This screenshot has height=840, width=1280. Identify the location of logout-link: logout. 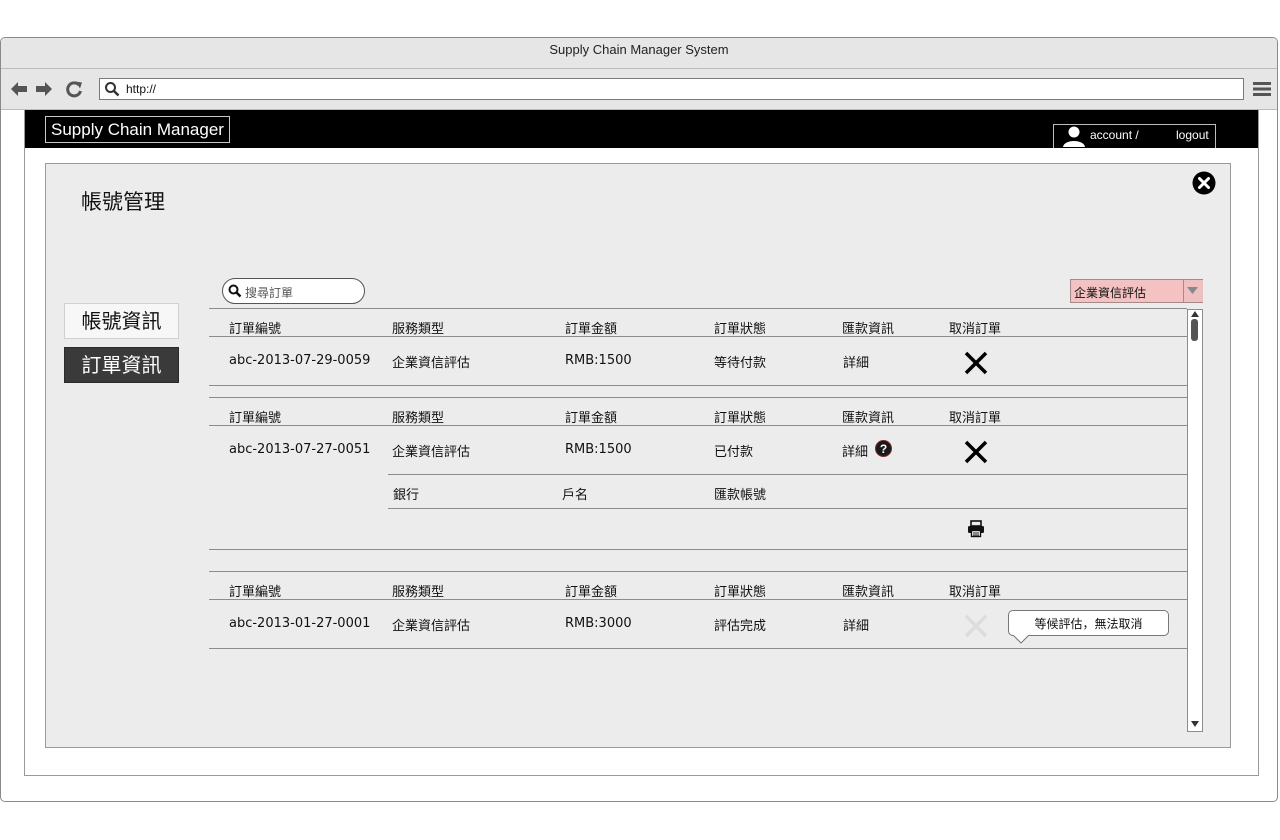
(1192, 135).